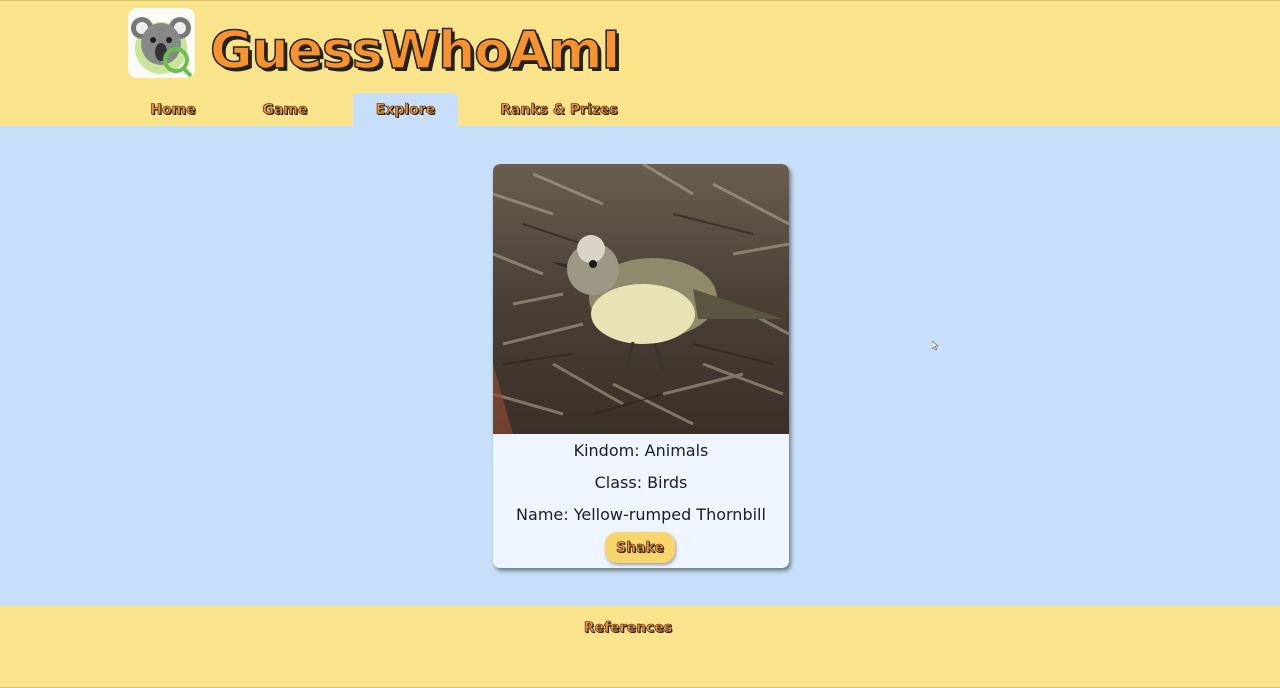 The image size is (1280, 688). What do you see at coordinates (173, 110) in the screenshot?
I see `tab-home: Home` at bounding box center [173, 110].